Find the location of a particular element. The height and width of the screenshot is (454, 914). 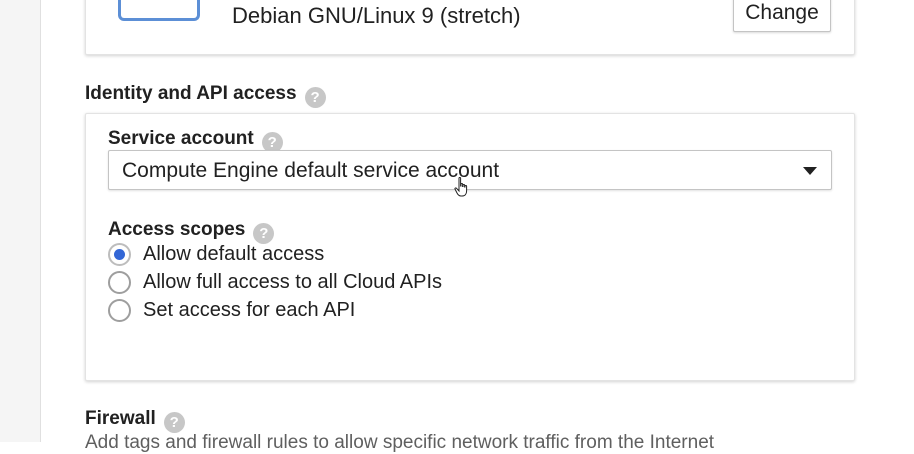

radio-checked-icon is located at coordinates (119, 254).